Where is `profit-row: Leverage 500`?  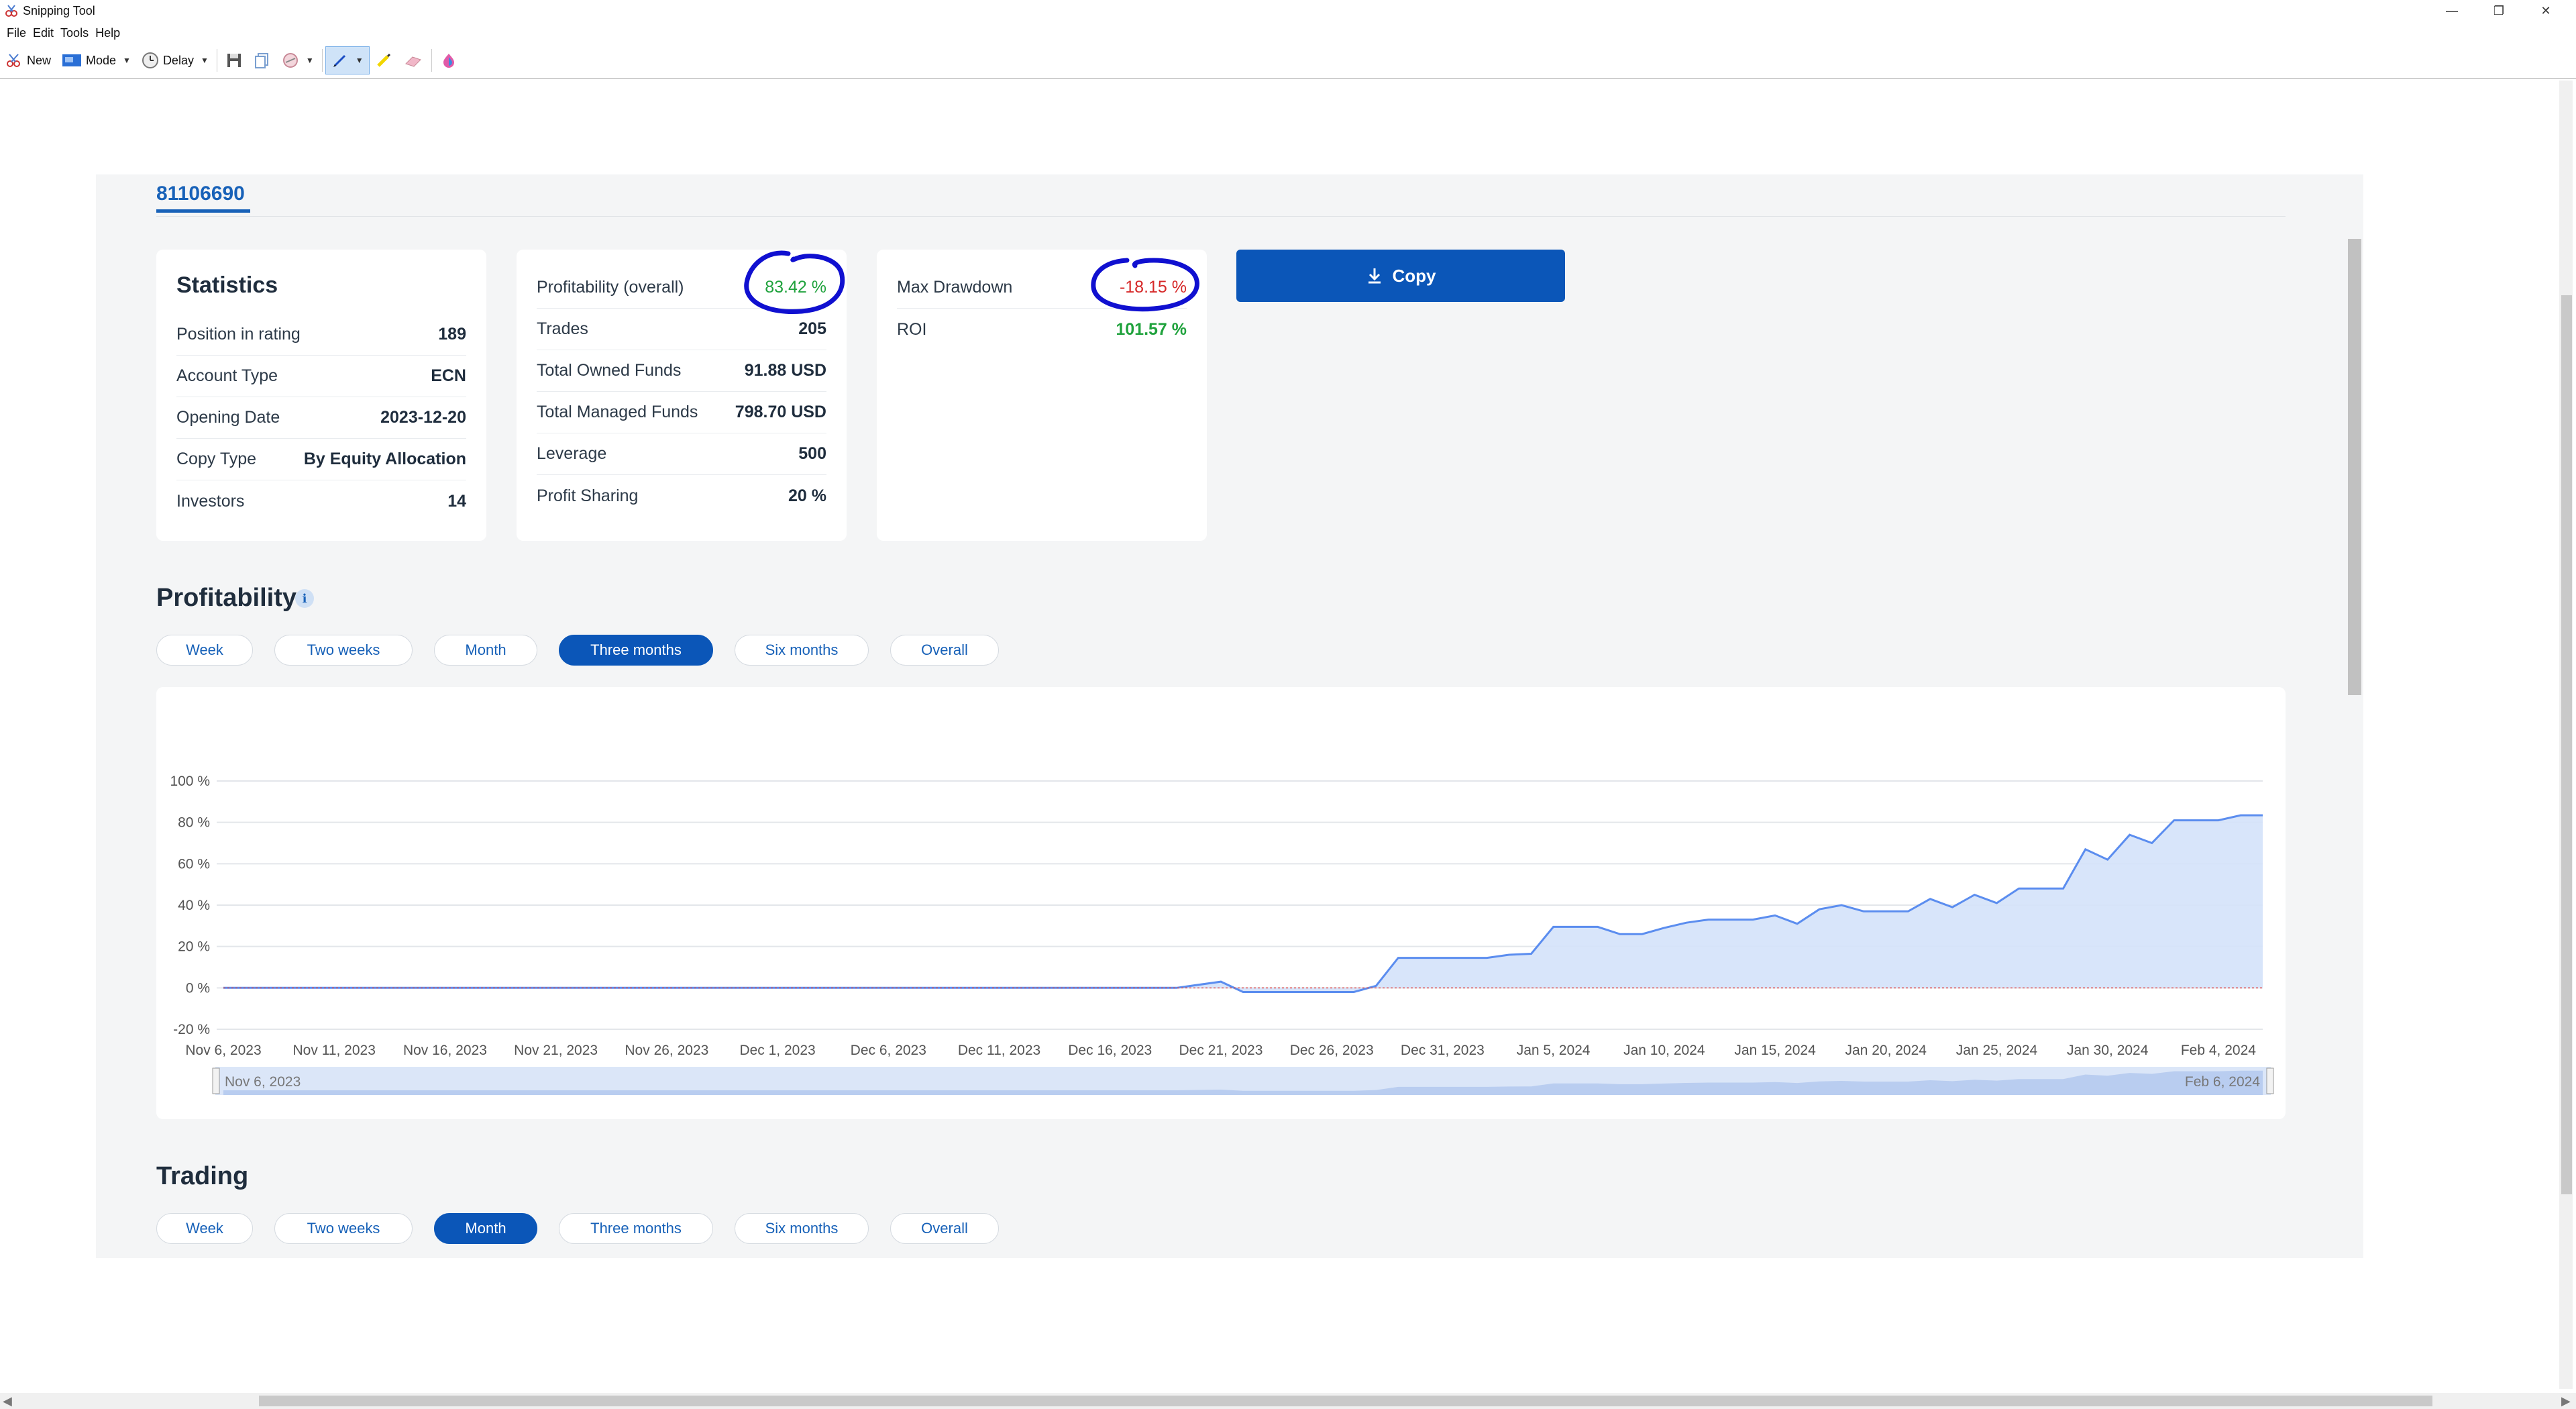
profit-row: Leverage 500 is located at coordinates (681, 454).